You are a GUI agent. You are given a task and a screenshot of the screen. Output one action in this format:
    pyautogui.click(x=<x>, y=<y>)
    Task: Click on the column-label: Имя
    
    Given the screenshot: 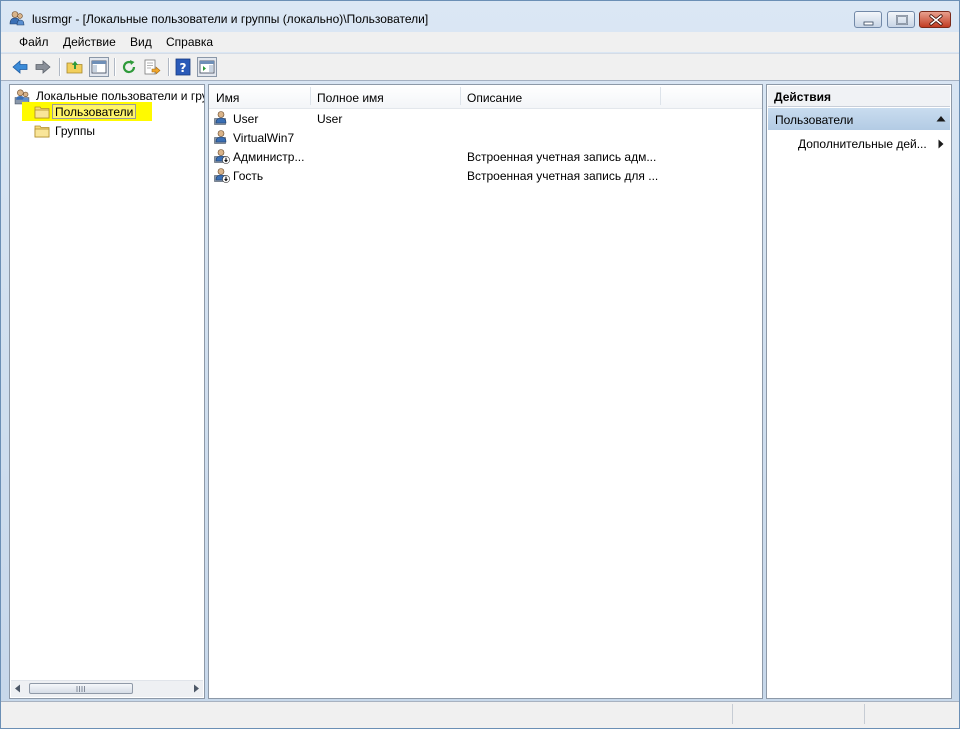 What is the action you would take?
    pyautogui.click(x=228, y=98)
    